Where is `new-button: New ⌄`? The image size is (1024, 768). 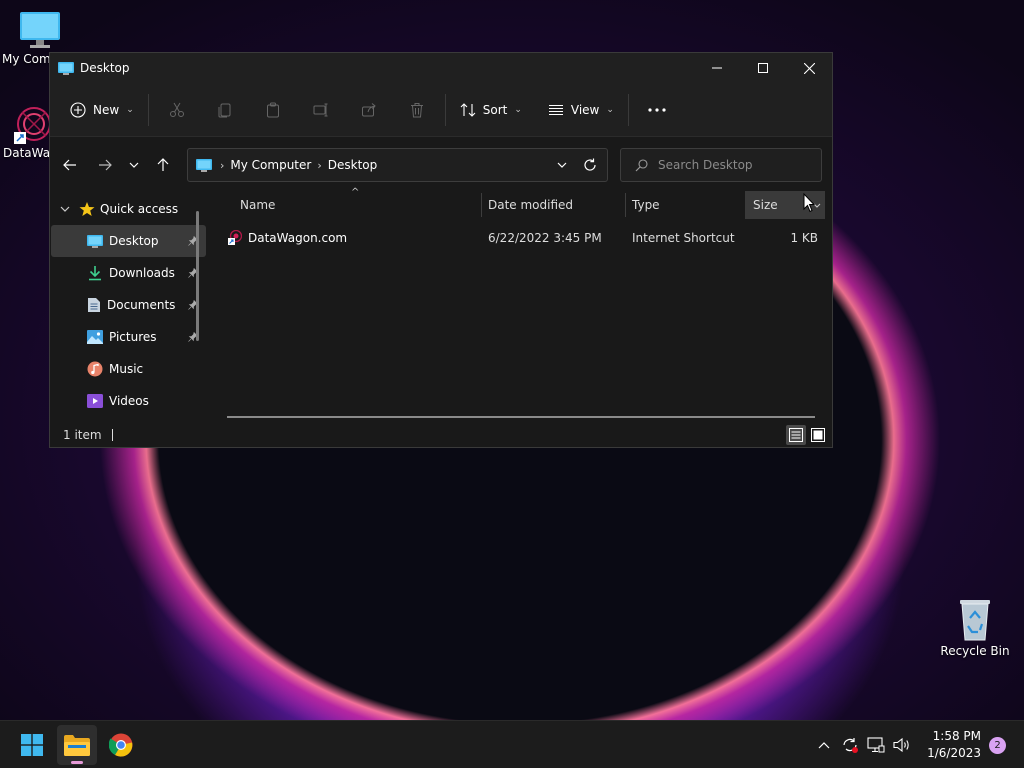 new-button: New ⌄ is located at coordinates (102, 110).